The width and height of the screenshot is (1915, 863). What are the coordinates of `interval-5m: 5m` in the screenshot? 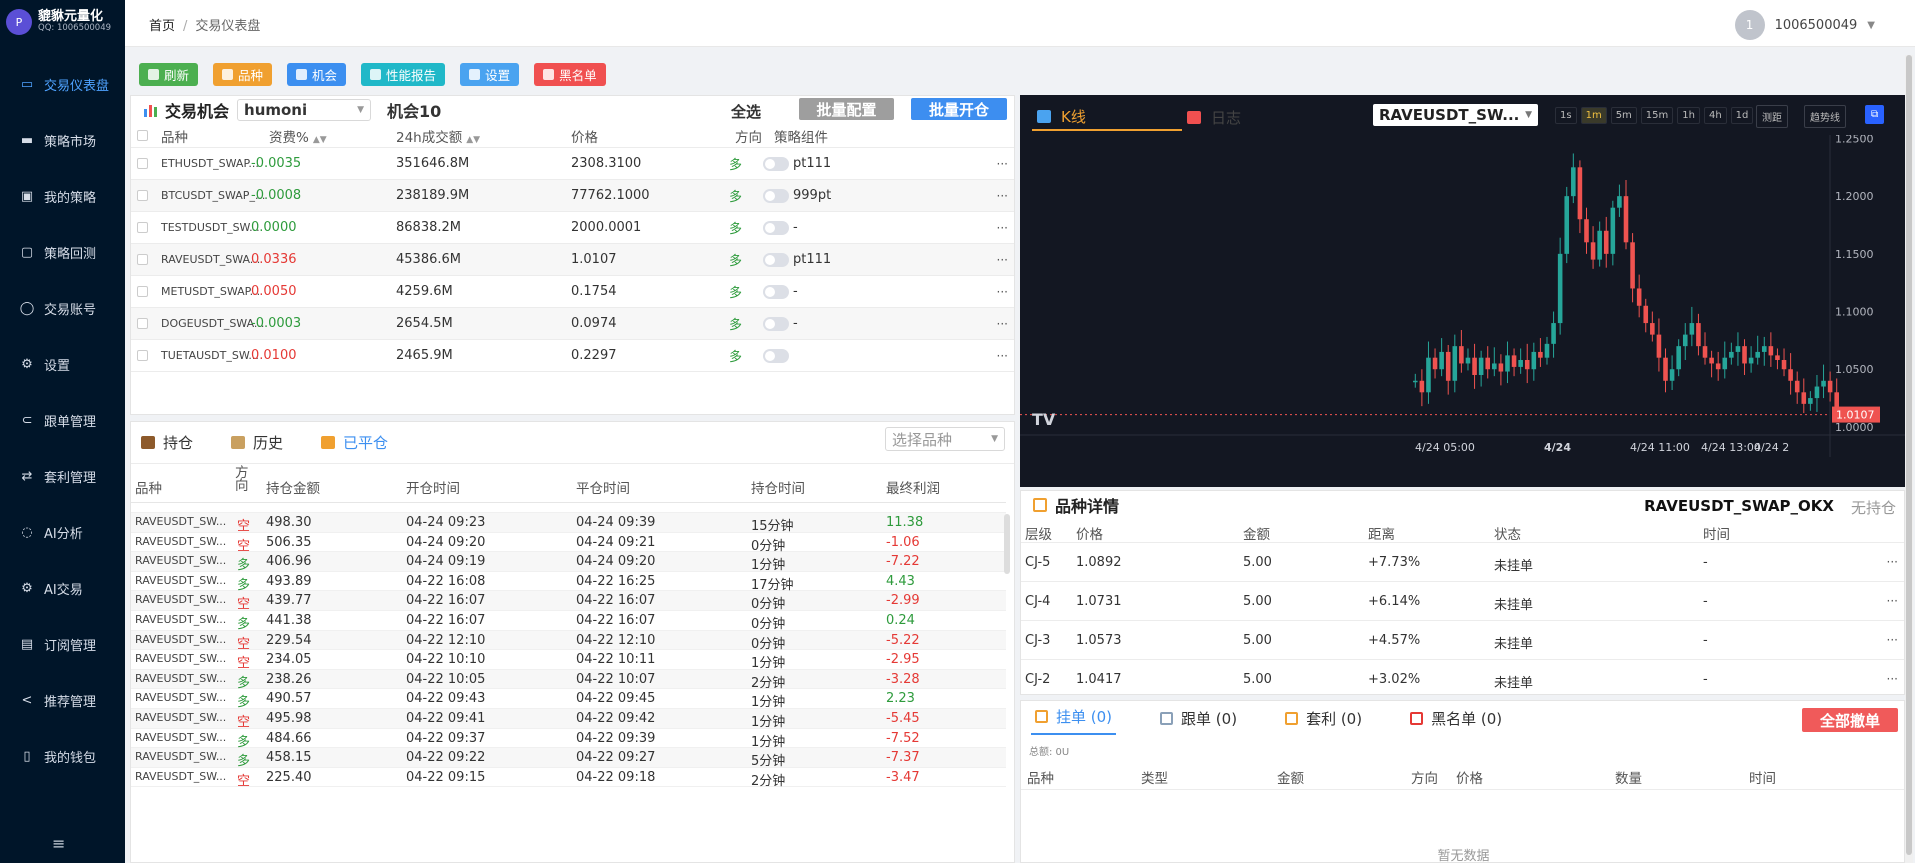 It's located at (1623, 115).